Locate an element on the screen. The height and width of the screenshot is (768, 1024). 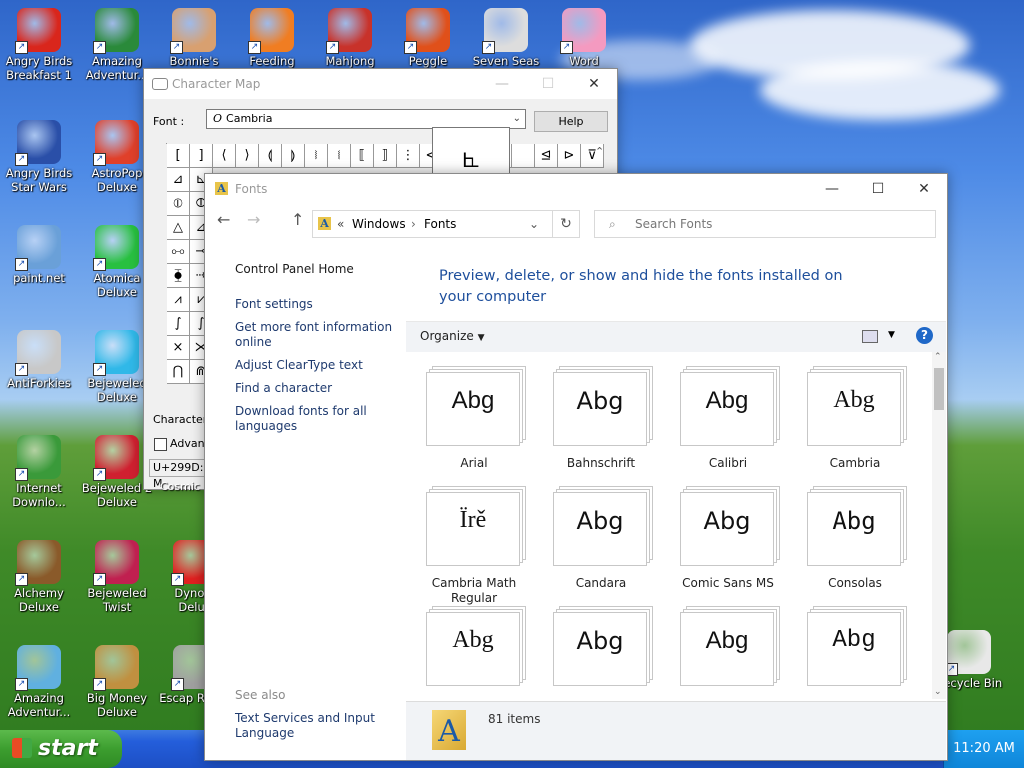
system-tray: 11:20 AM is located at coordinates (983, 749).